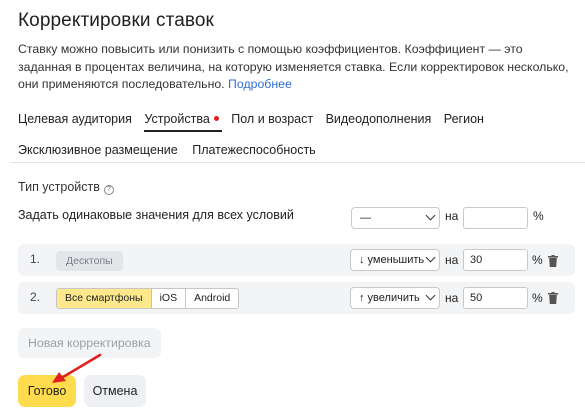 This screenshot has width=585, height=417. What do you see at coordinates (495, 298) in the screenshot?
I see `value-input-smartphones: 50` at bounding box center [495, 298].